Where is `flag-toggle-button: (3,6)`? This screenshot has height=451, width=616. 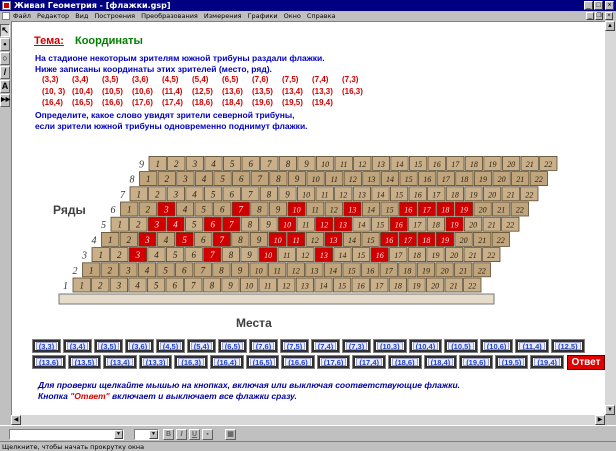
flag-toggle-button: (3,6) is located at coordinates (139, 346).